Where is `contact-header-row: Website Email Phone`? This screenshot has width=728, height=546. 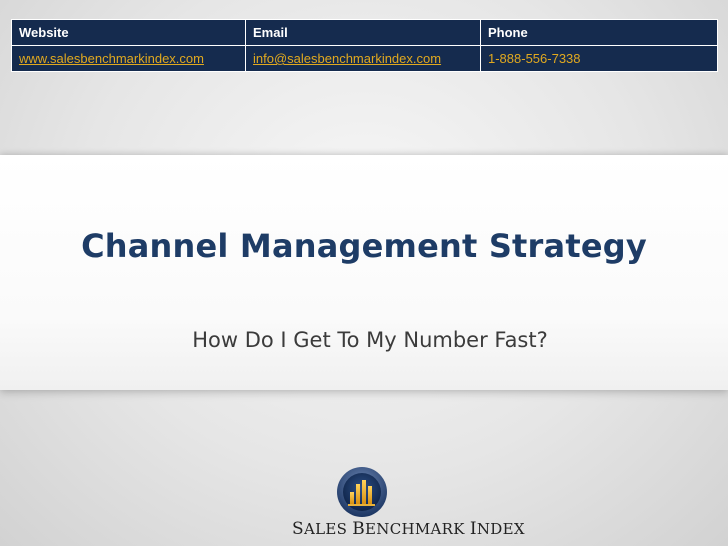
contact-header-row: Website Email Phone is located at coordinates (364, 32).